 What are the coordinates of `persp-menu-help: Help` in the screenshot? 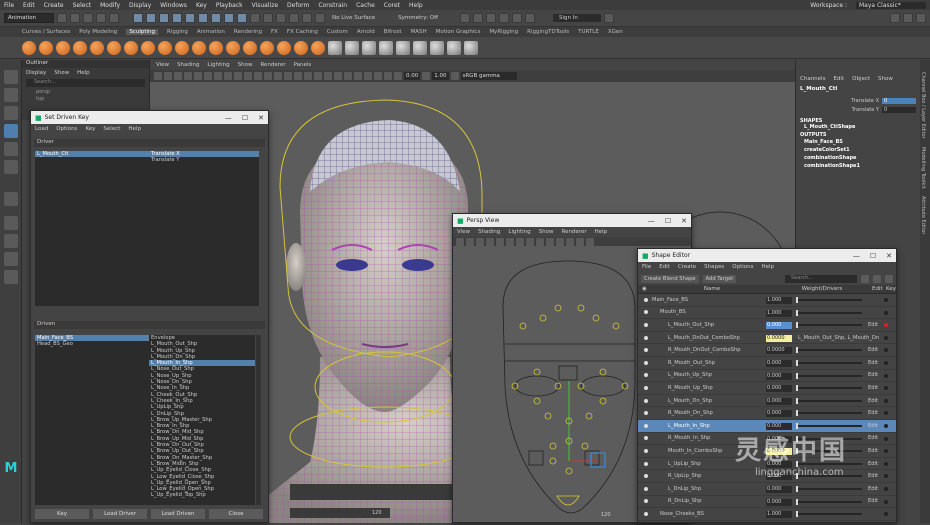 It's located at (601, 232).